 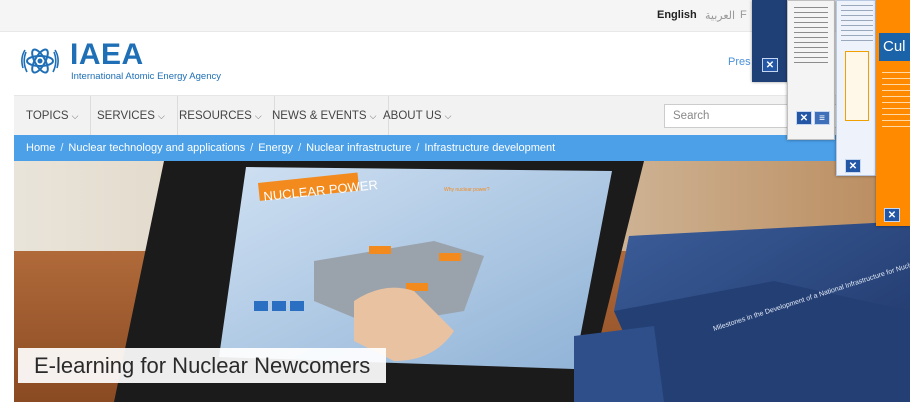 What do you see at coordinates (146, 76) in the screenshot?
I see `logo-subtitle: International Atomic Energy Agency` at bounding box center [146, 76].